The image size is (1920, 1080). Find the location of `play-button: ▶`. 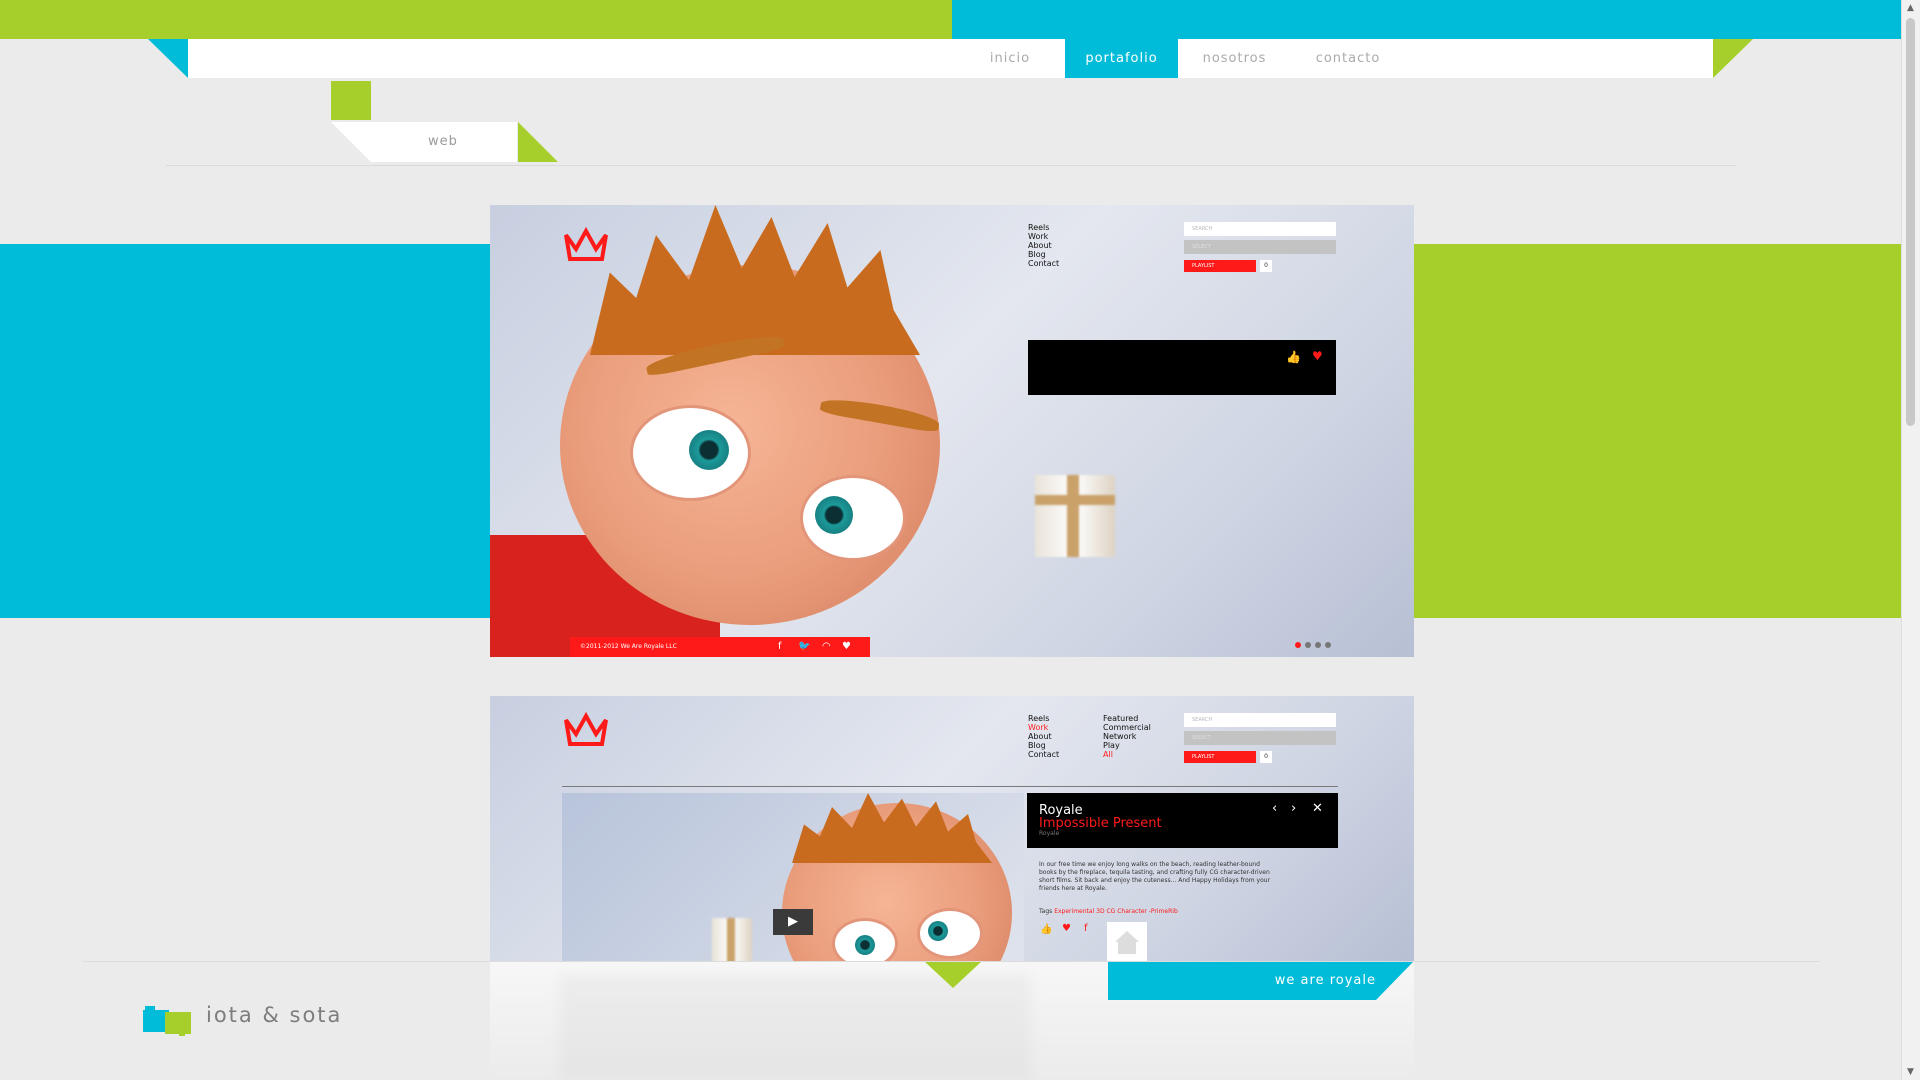

play-button: ▶ is located at coordinates (793, 922).